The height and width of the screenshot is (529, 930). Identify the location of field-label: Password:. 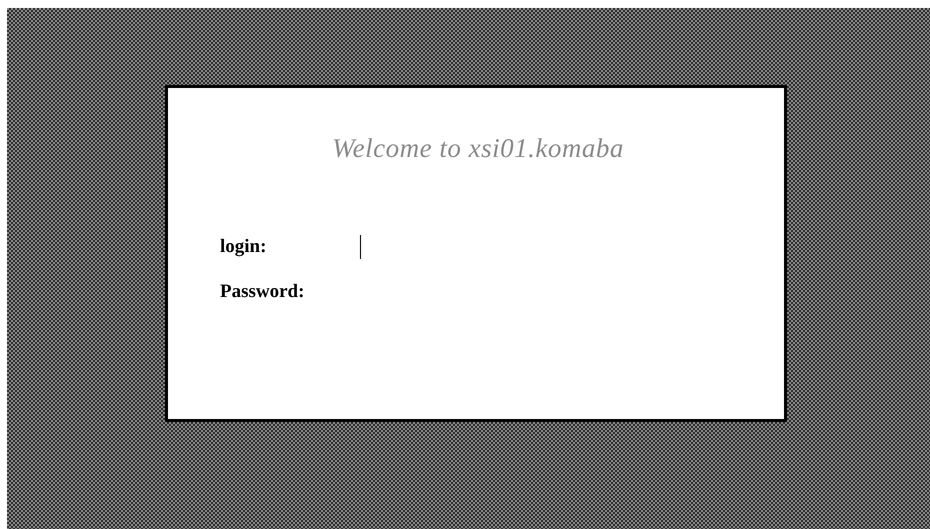
(263, 291).